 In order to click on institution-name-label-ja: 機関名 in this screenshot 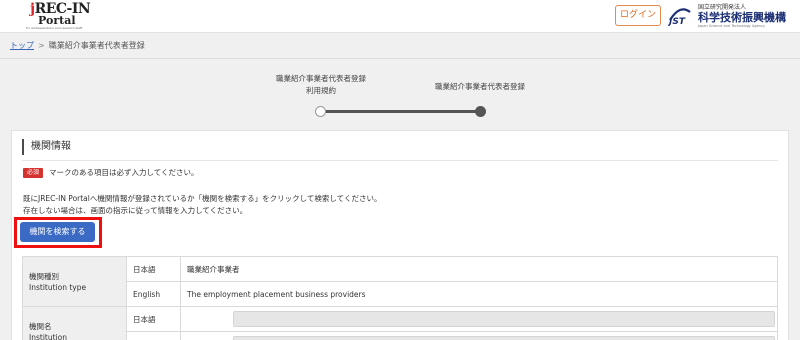, I will do `click(40, 326)`.